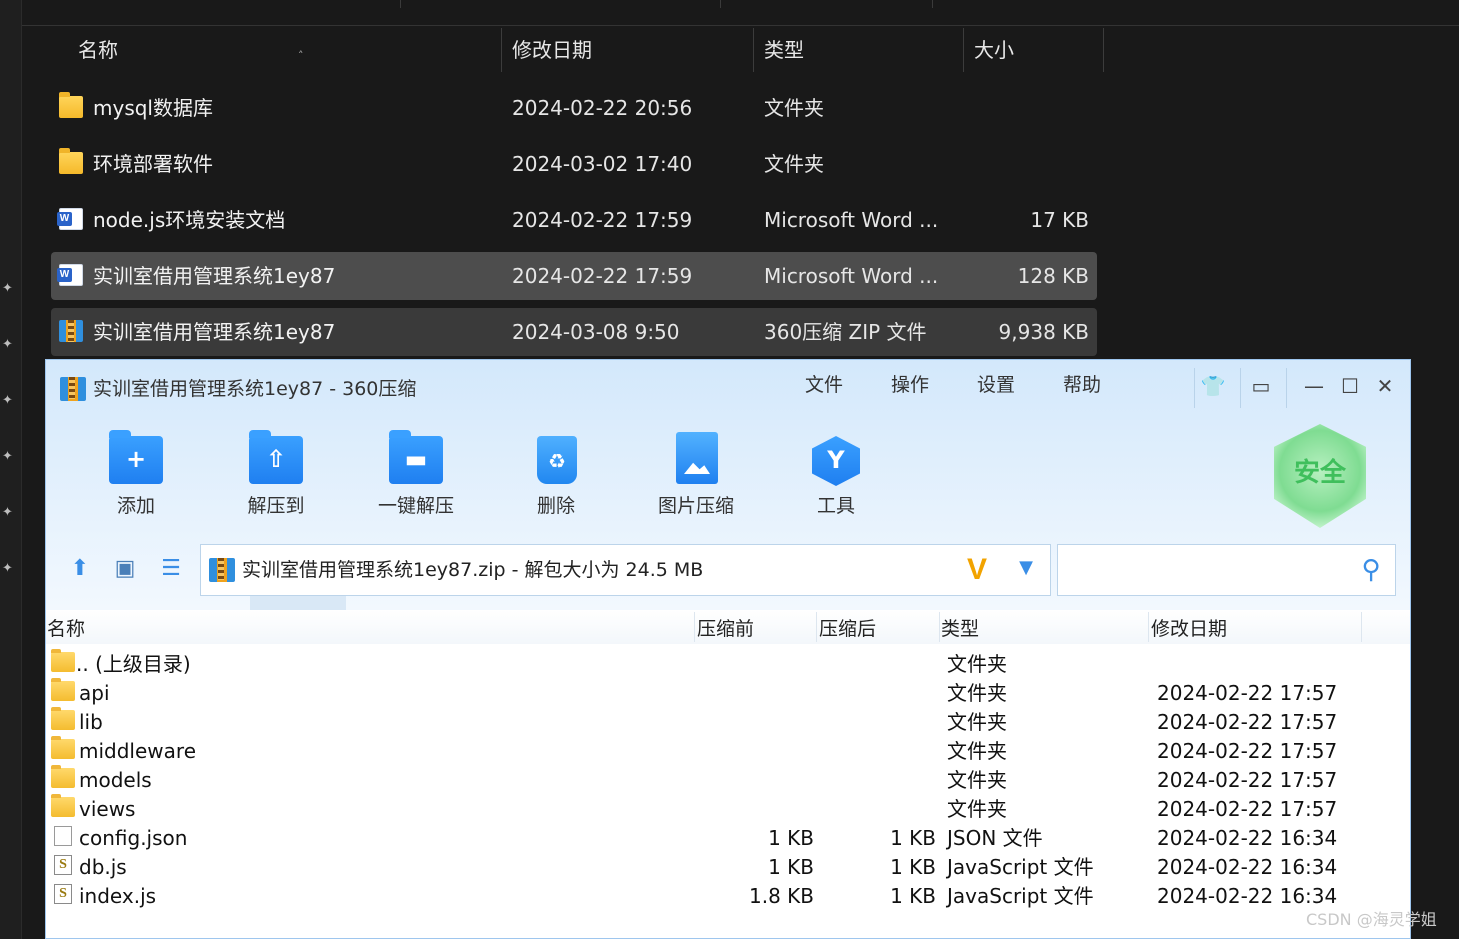  Describe the element at coordinates (835, 506) in the screenshot. I see `tools-label: 工具` at that location.